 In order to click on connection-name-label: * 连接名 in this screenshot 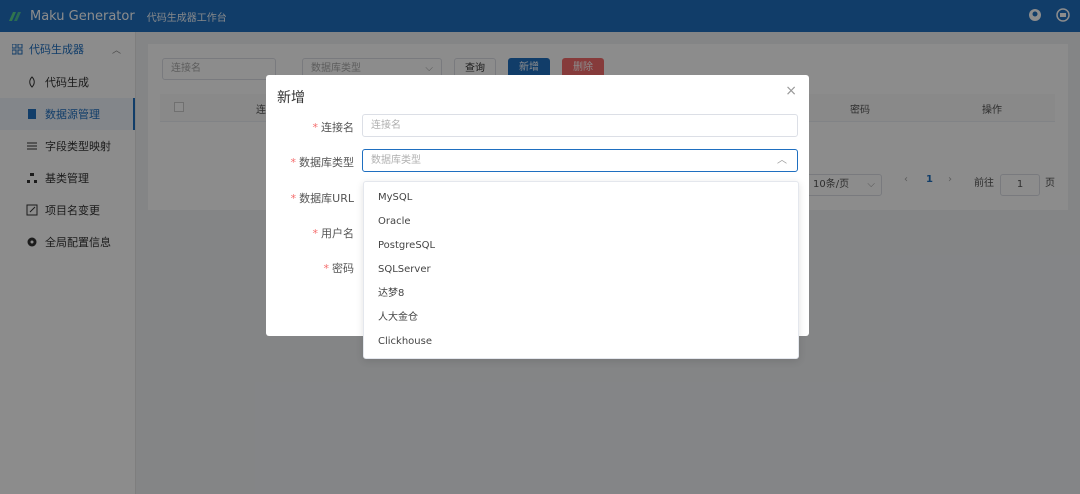, I will do `click(333, 127)`.